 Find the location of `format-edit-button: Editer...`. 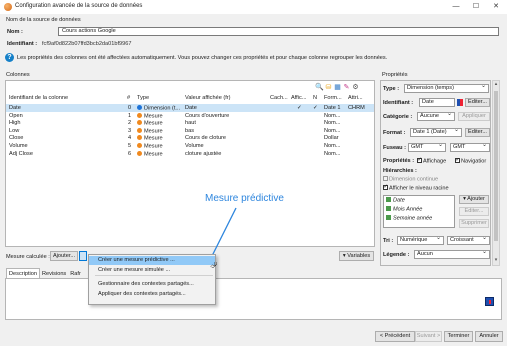

format-edit-button: Editer... is located at coordinates (477, 132).